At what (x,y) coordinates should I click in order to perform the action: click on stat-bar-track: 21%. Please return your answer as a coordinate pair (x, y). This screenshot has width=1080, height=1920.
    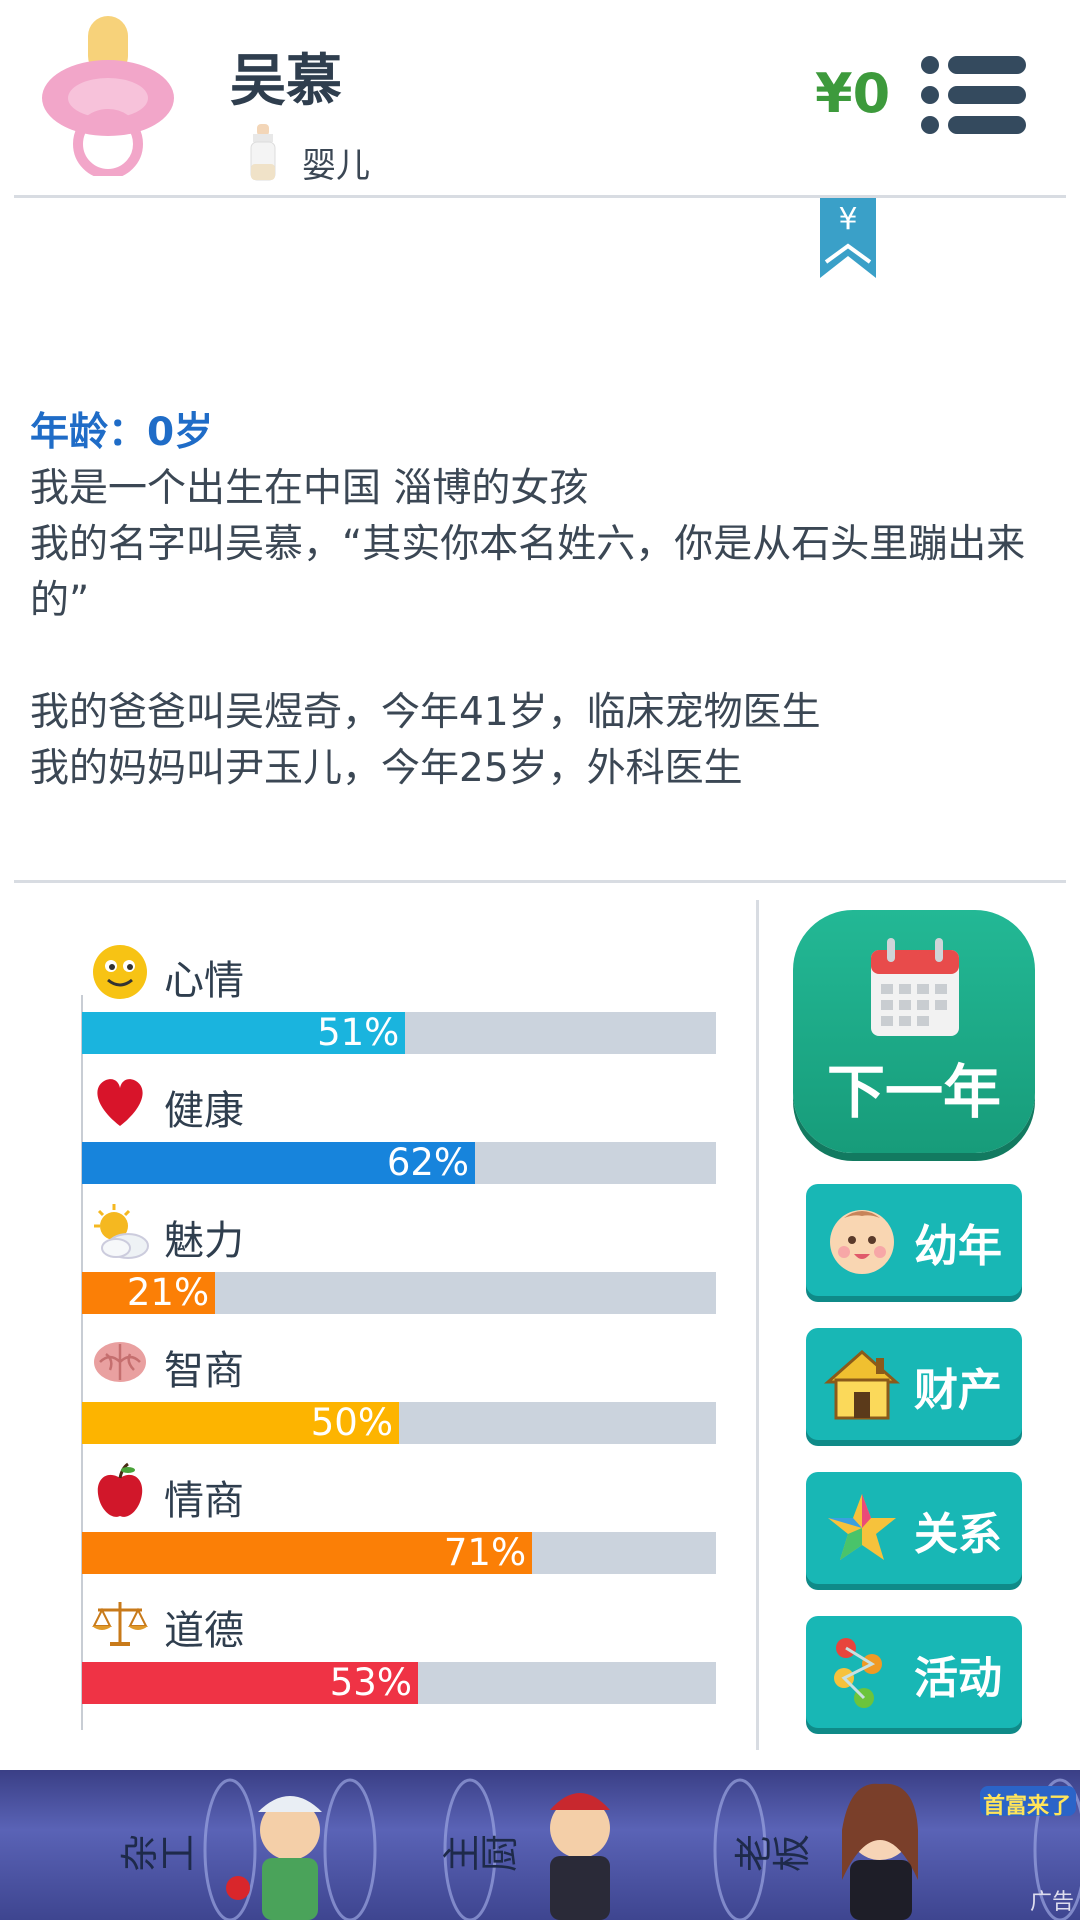
    Looking at the image, I should click on (399, 1293).